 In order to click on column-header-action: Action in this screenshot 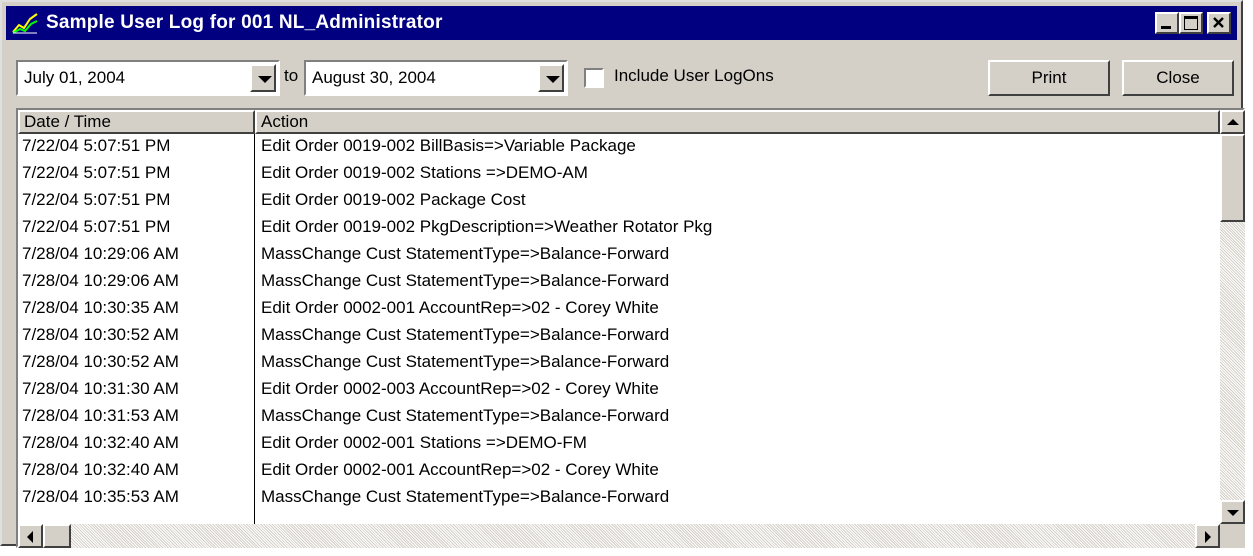, I will do `click(737, 122)`.